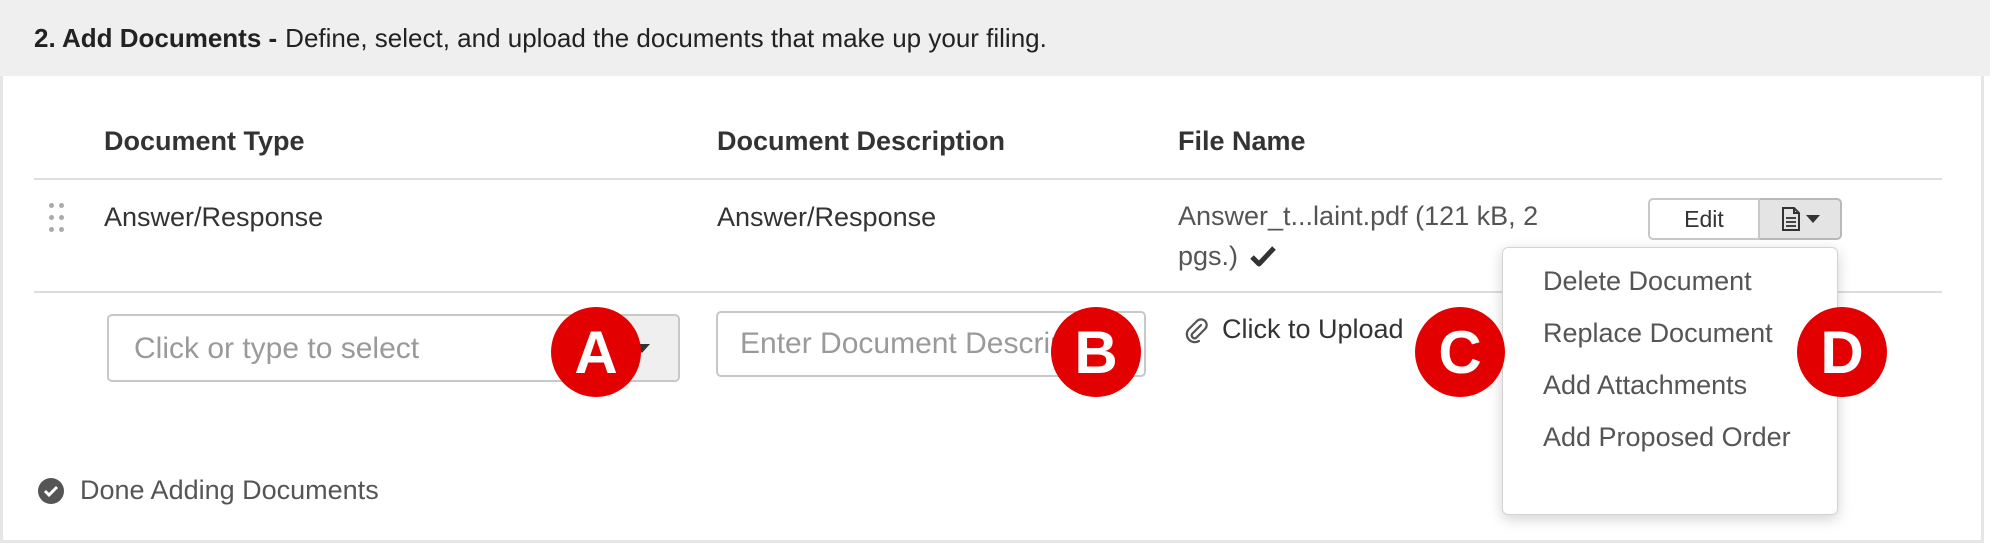 This screenshot has width=1990, height=557. What do you see at coordinates (596, 352) in the screenshot?
I see `annotation-badge-a: A` at bounding box center [596, 352].